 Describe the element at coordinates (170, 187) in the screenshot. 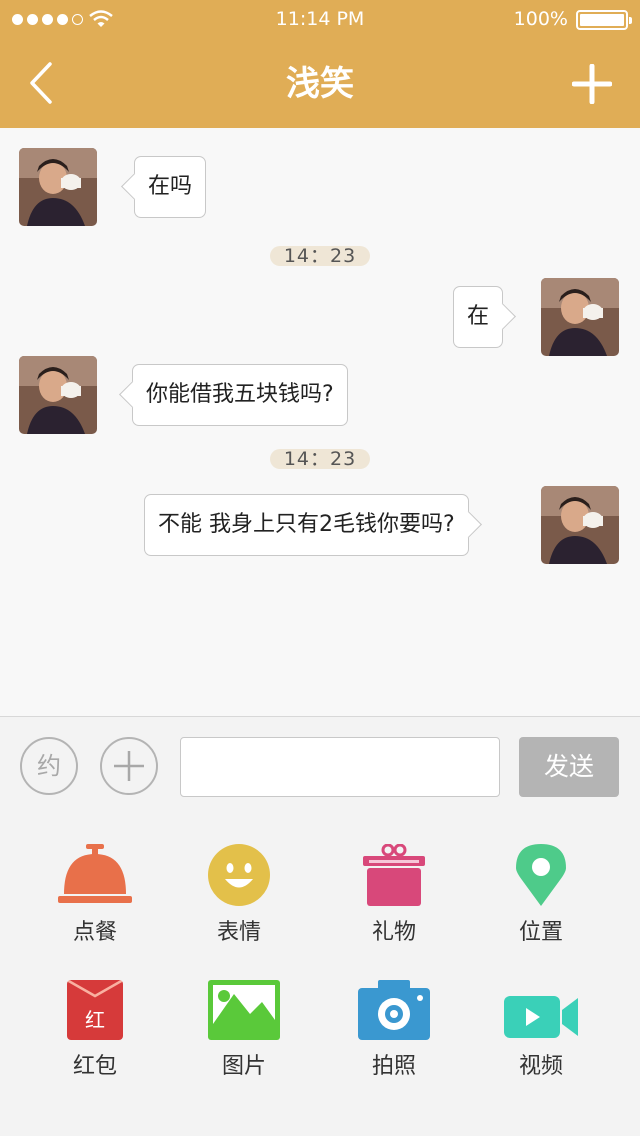

I see `message-bubble-received: 在吗` at that location.